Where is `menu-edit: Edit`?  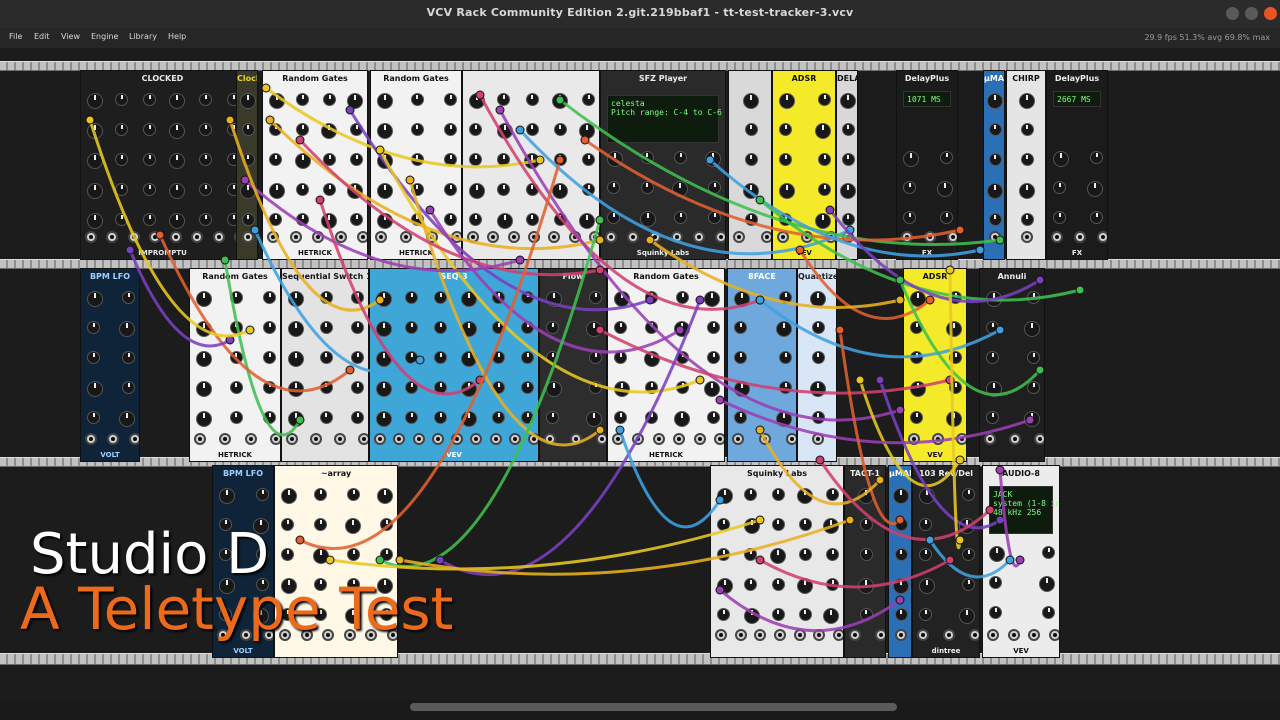 menu-edit: Edit is located at coordinates (42, 36).